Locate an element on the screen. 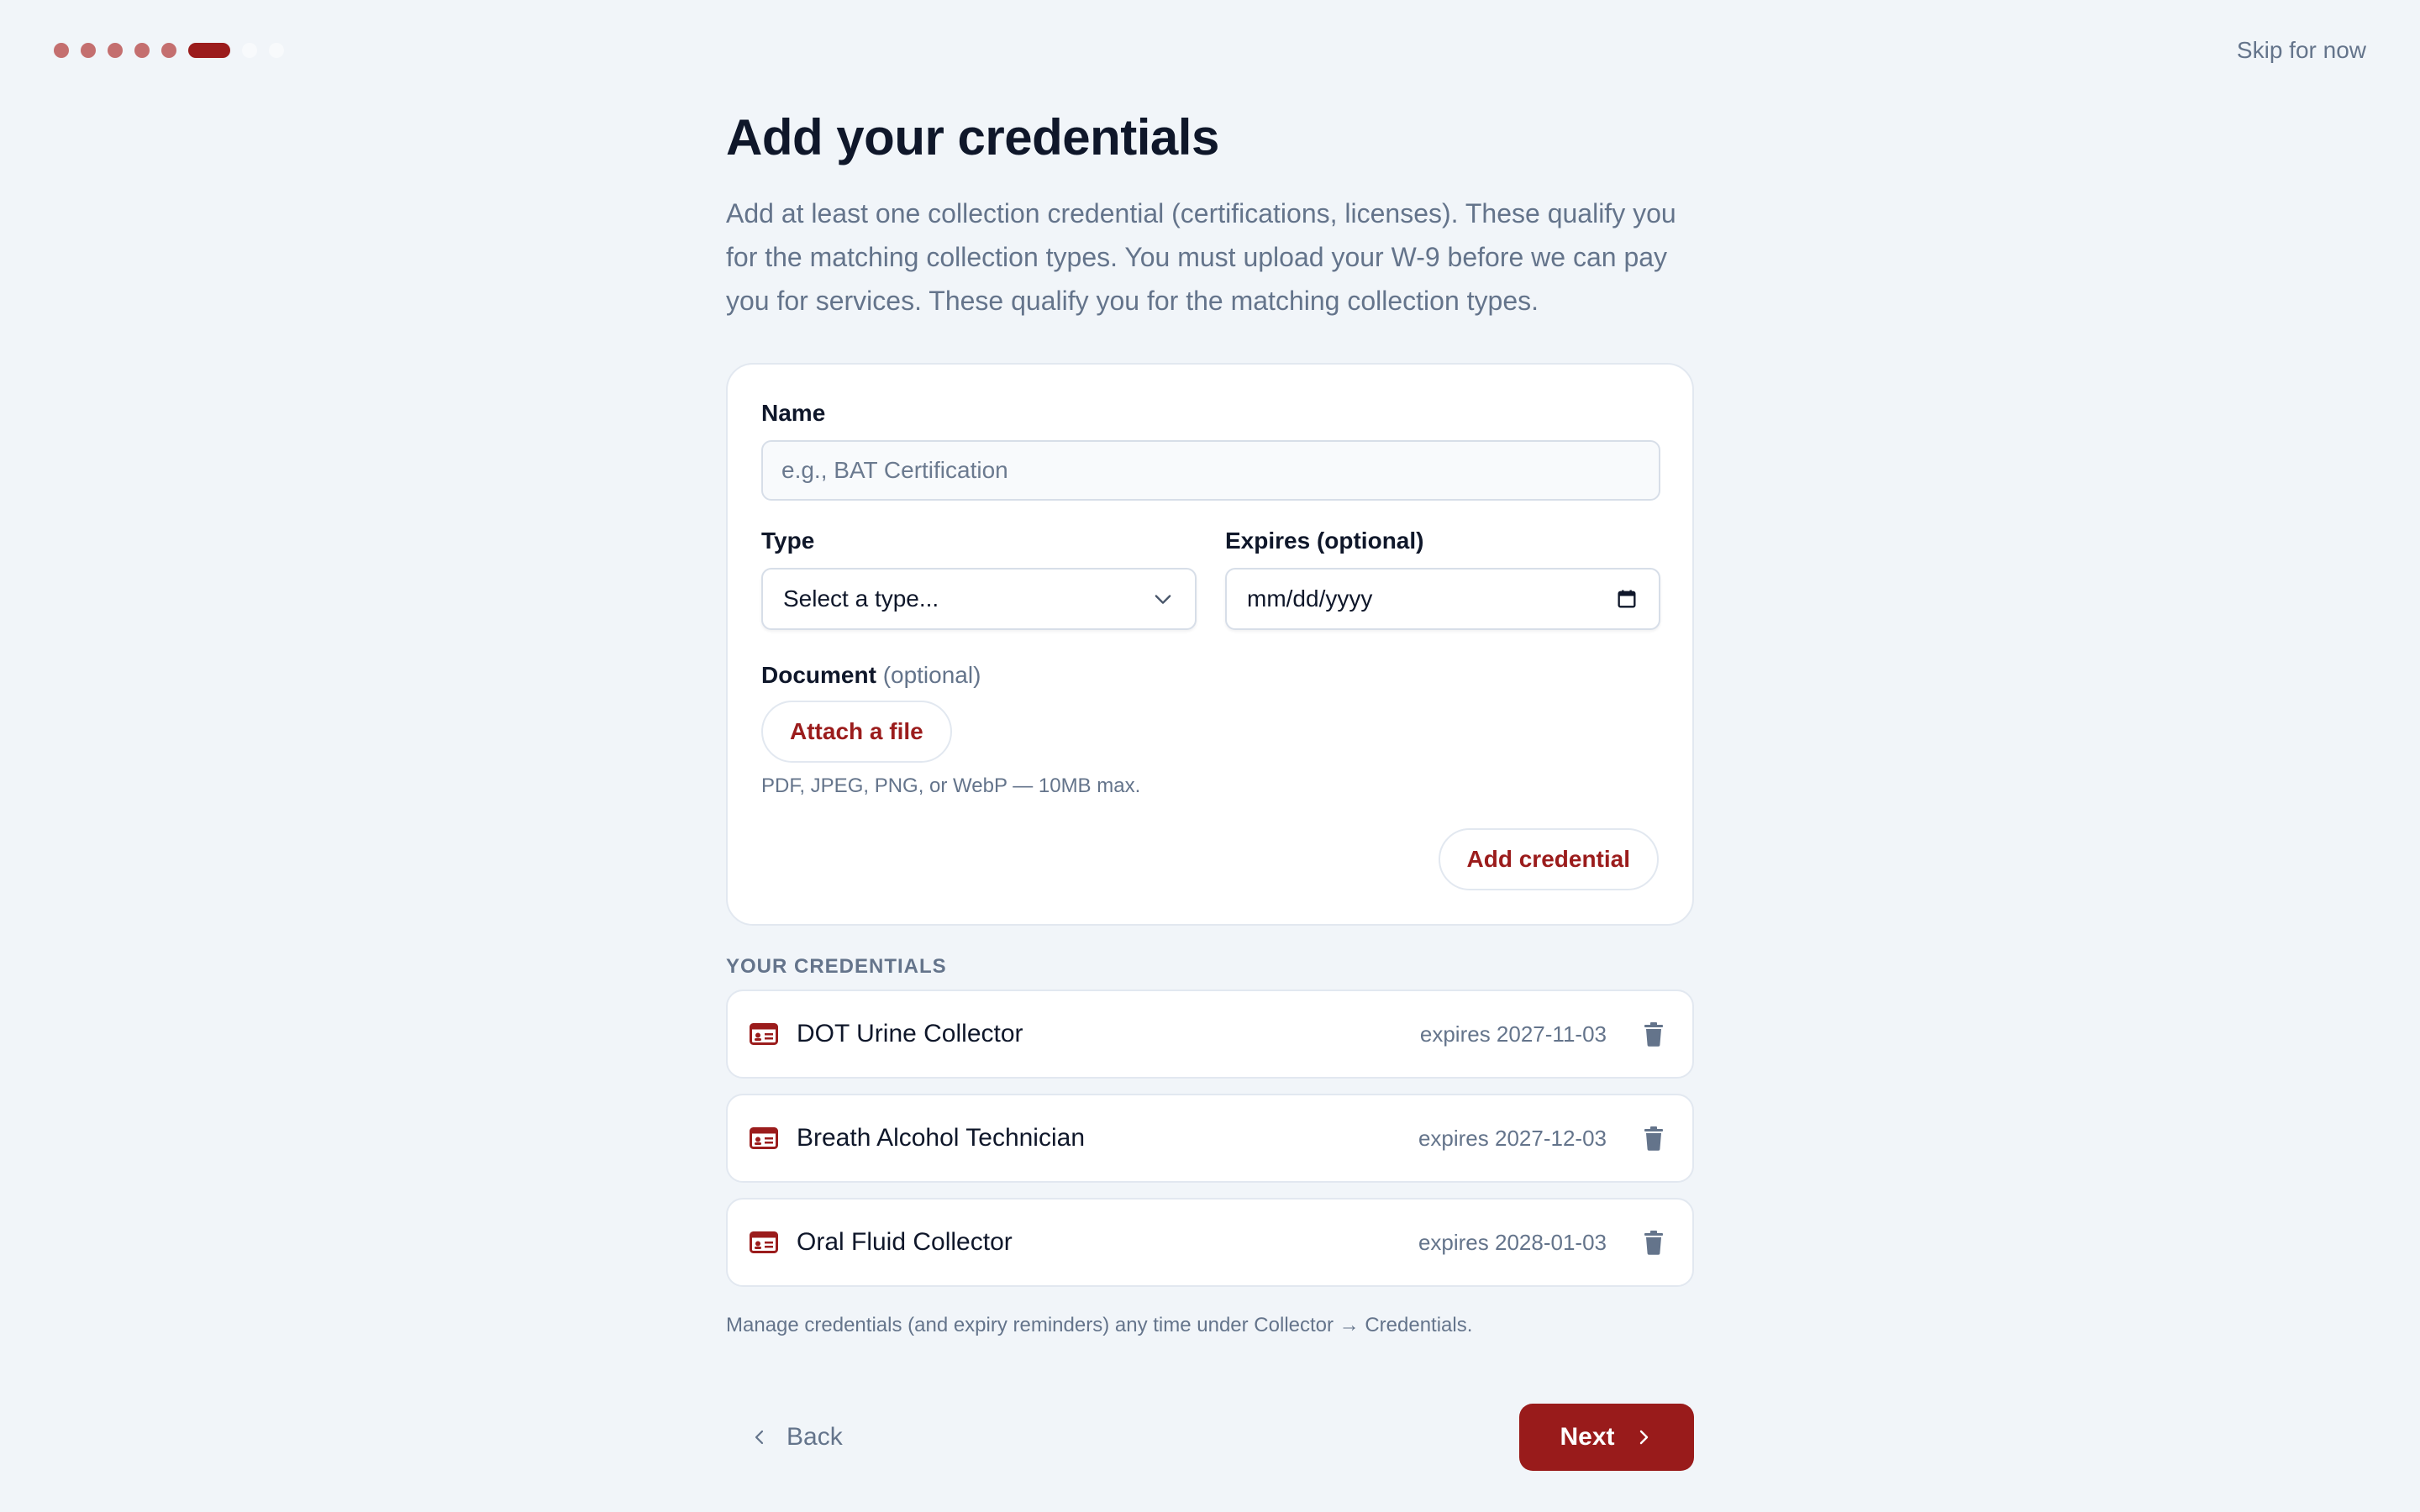  credential-expiry: expires 2028-01-03 is located at coordinates (1512, 1242).